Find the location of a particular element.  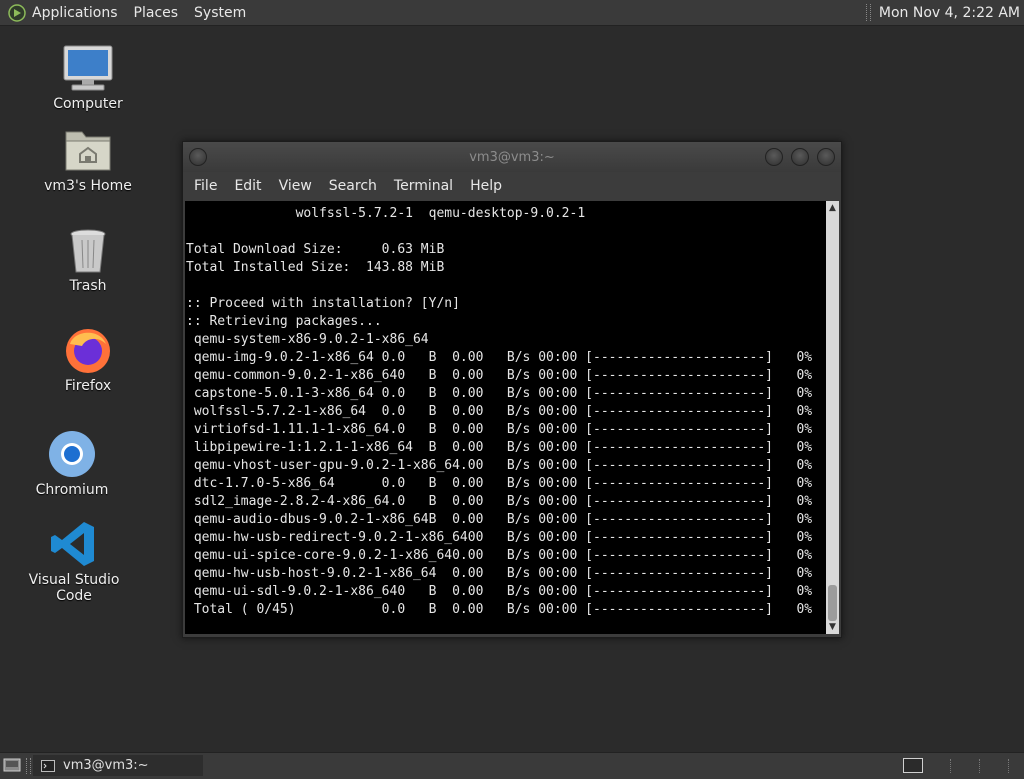

scroll-down-arrow-icon: ▼ is located at coordinates (832, 627).